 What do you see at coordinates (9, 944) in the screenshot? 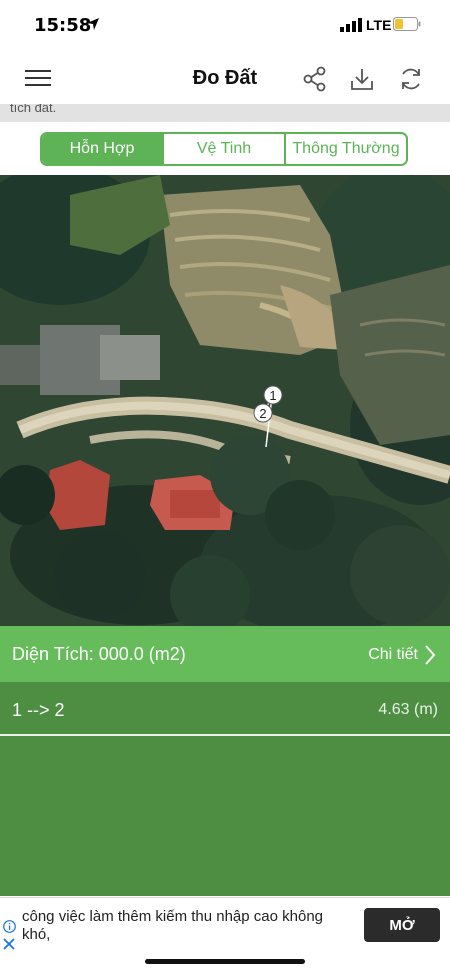
I see `ad-close-icon` at bounding box center [9, 944].